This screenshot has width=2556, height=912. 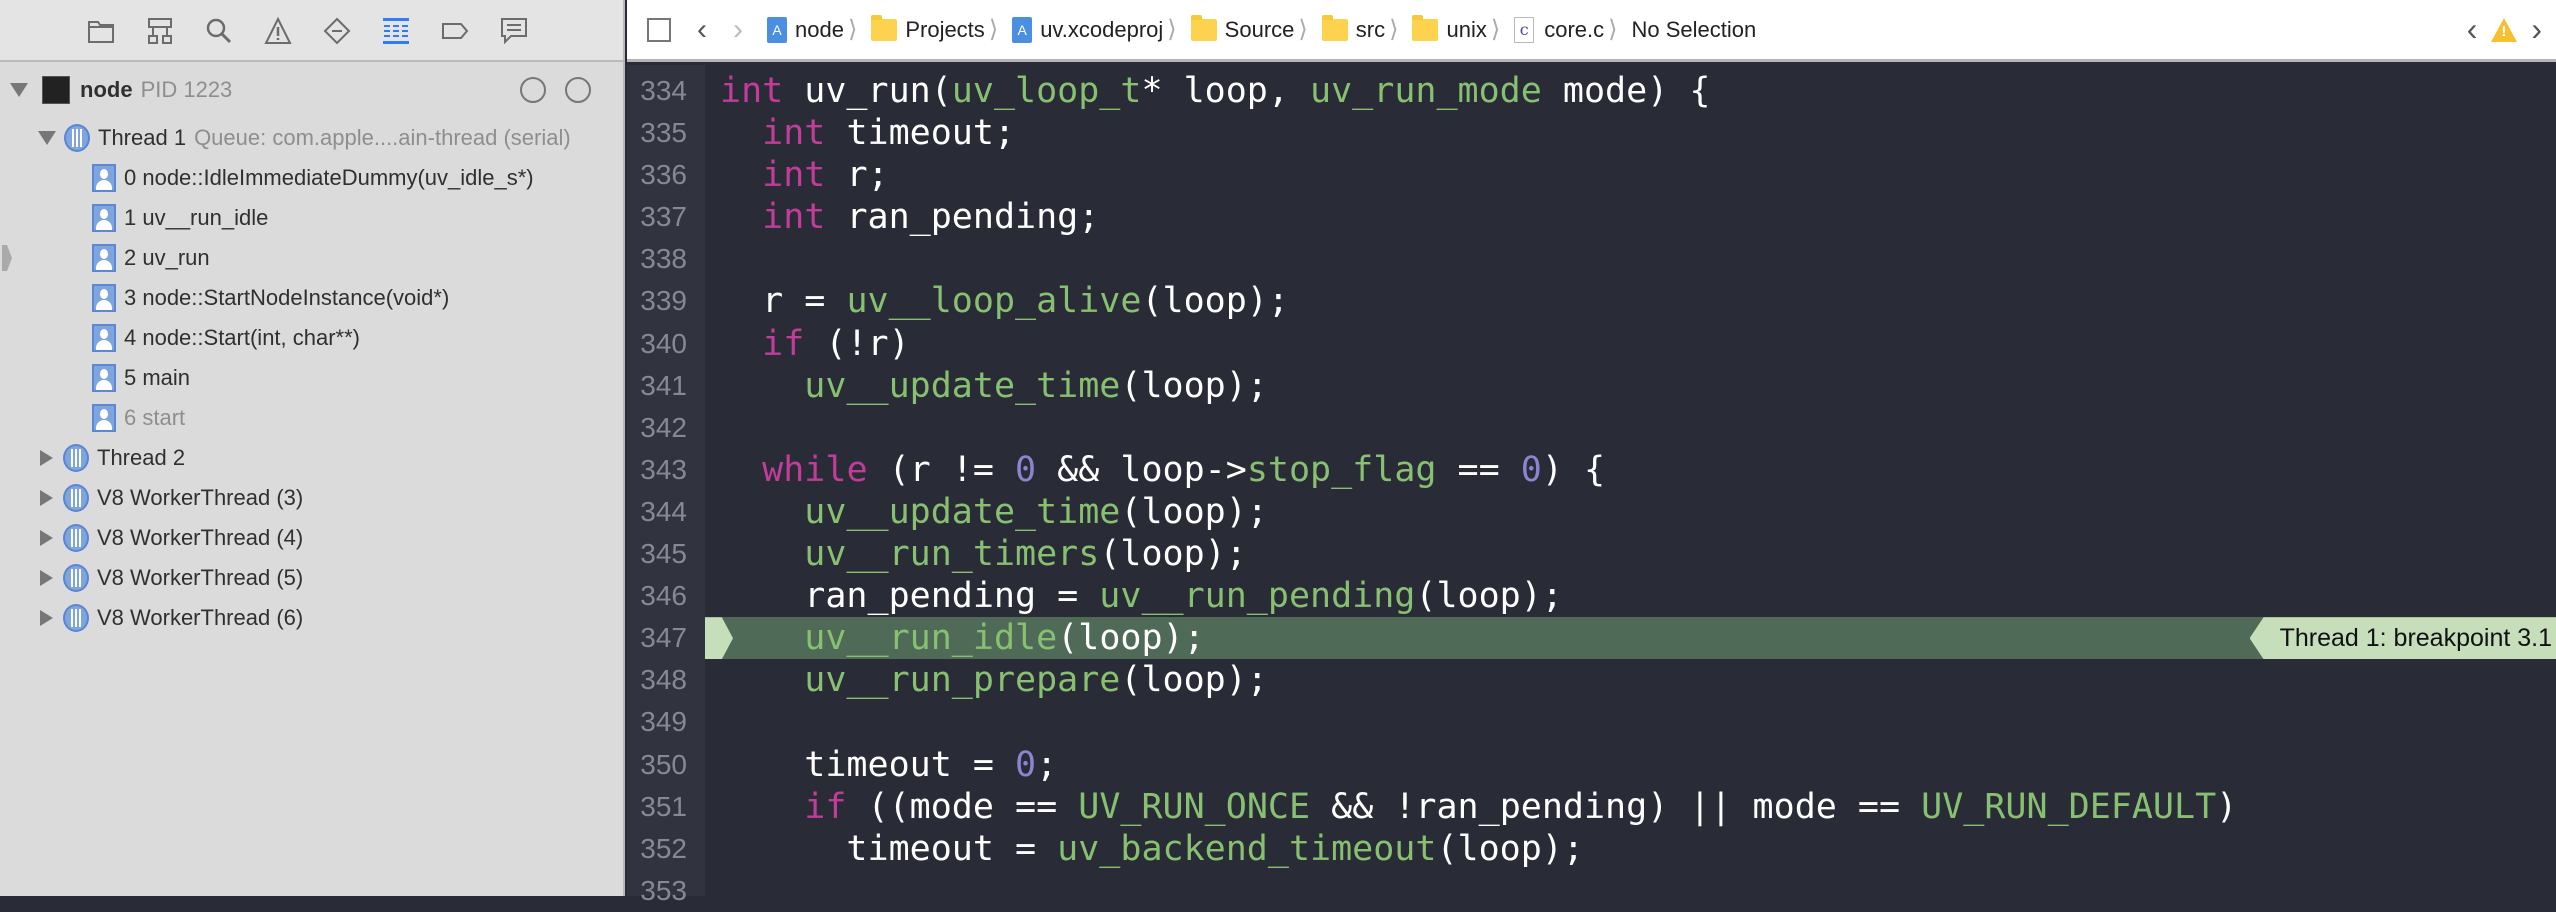 I want to click on warning-icon, so click(x=278, y=31).